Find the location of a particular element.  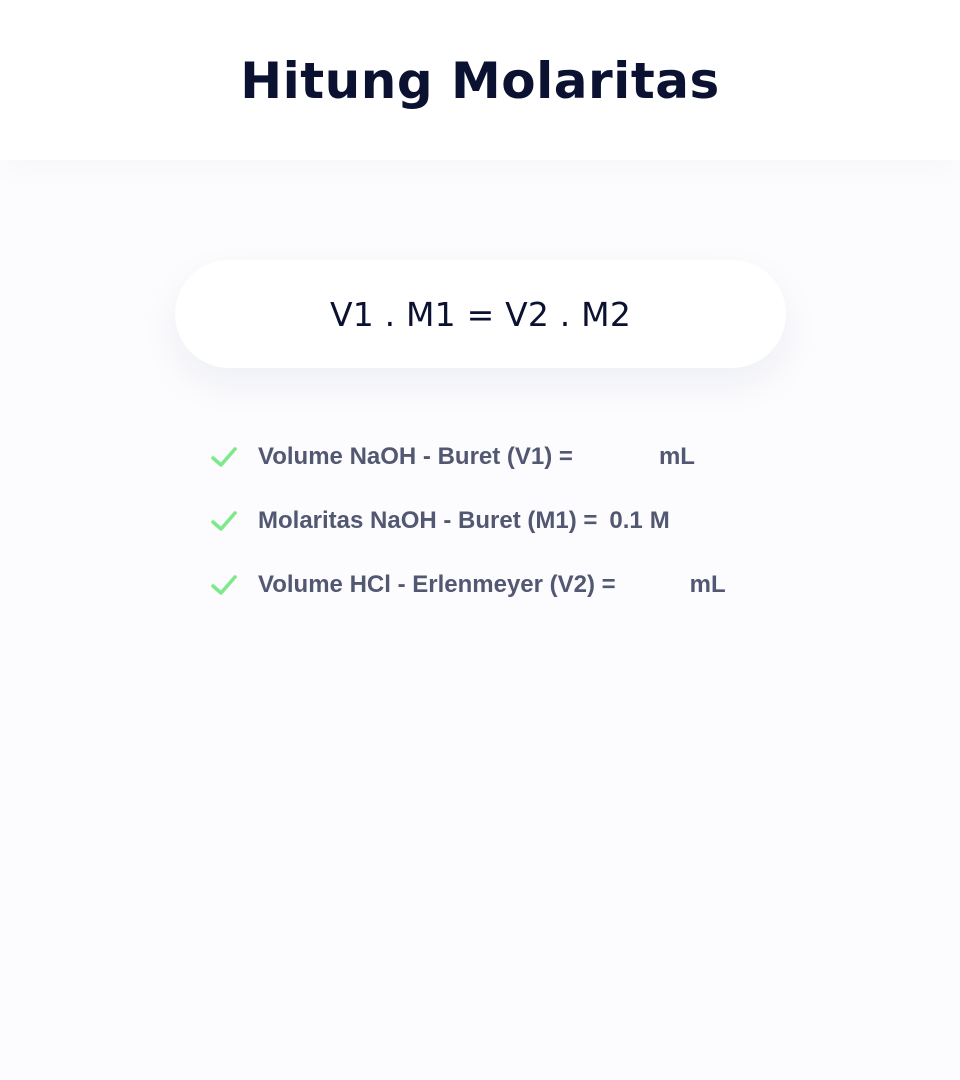

volume-naoh-unit: mL is located at coordinates (676, 456).